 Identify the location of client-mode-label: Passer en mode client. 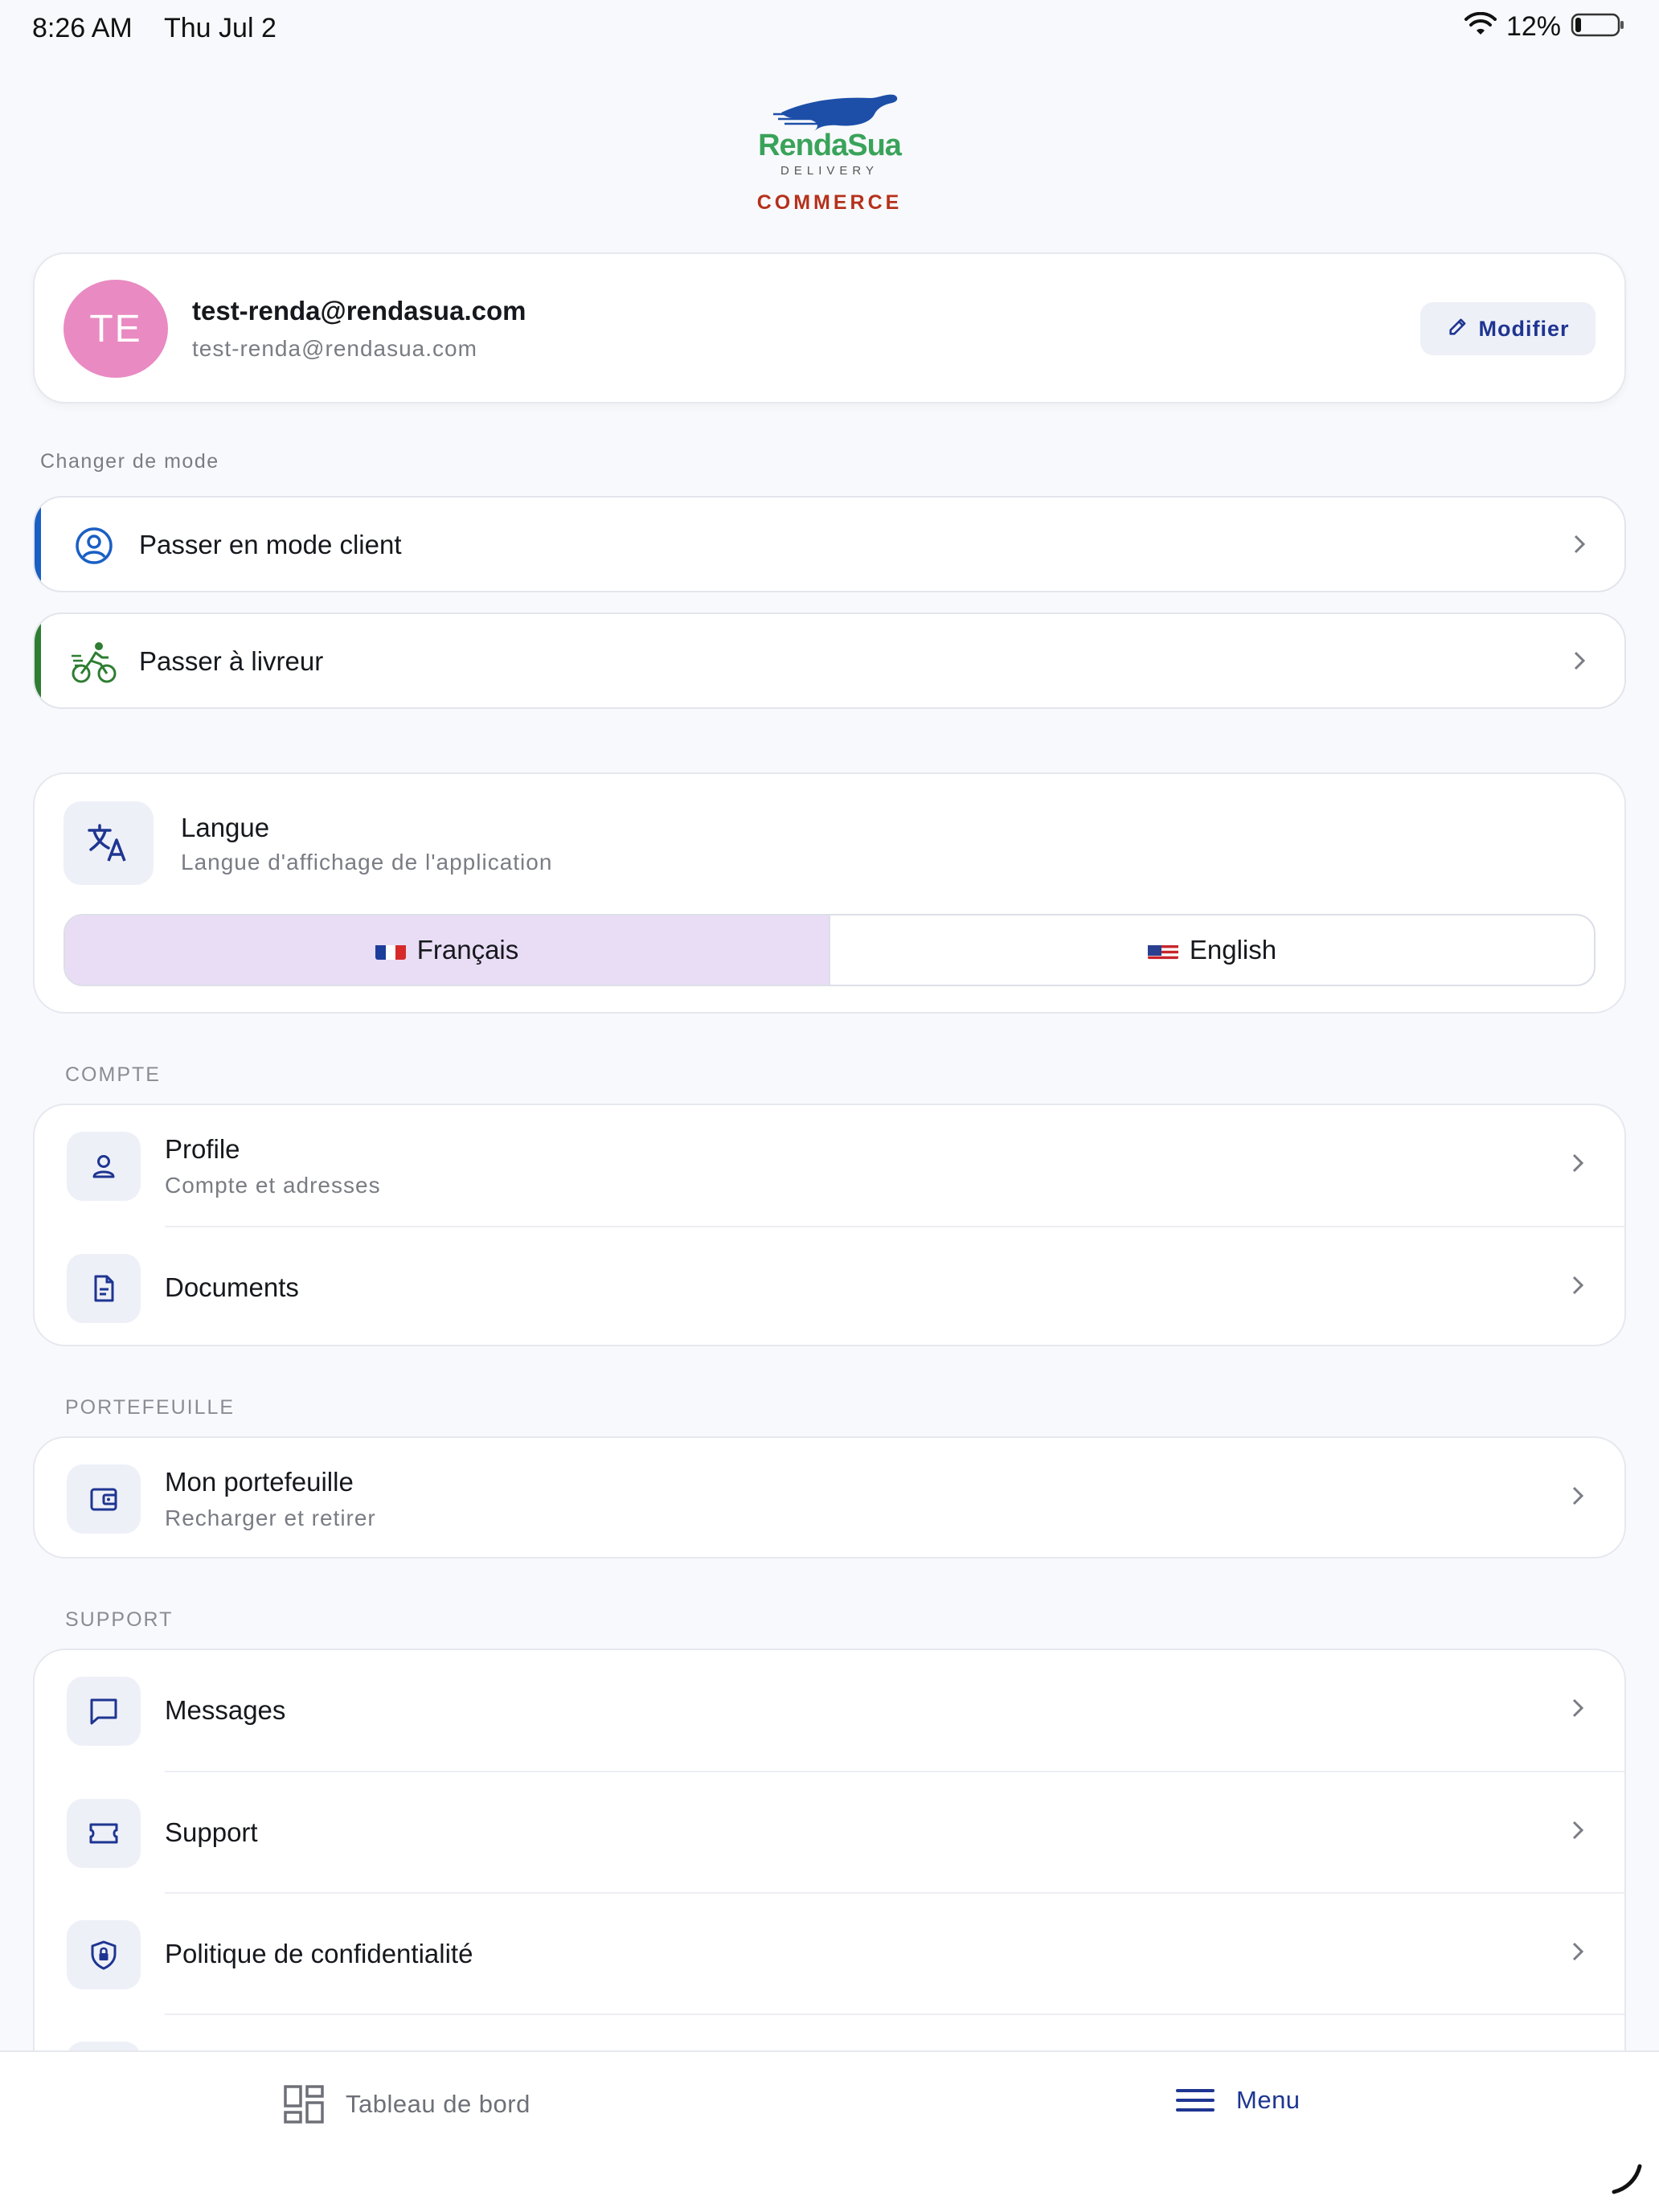
(270, 544).